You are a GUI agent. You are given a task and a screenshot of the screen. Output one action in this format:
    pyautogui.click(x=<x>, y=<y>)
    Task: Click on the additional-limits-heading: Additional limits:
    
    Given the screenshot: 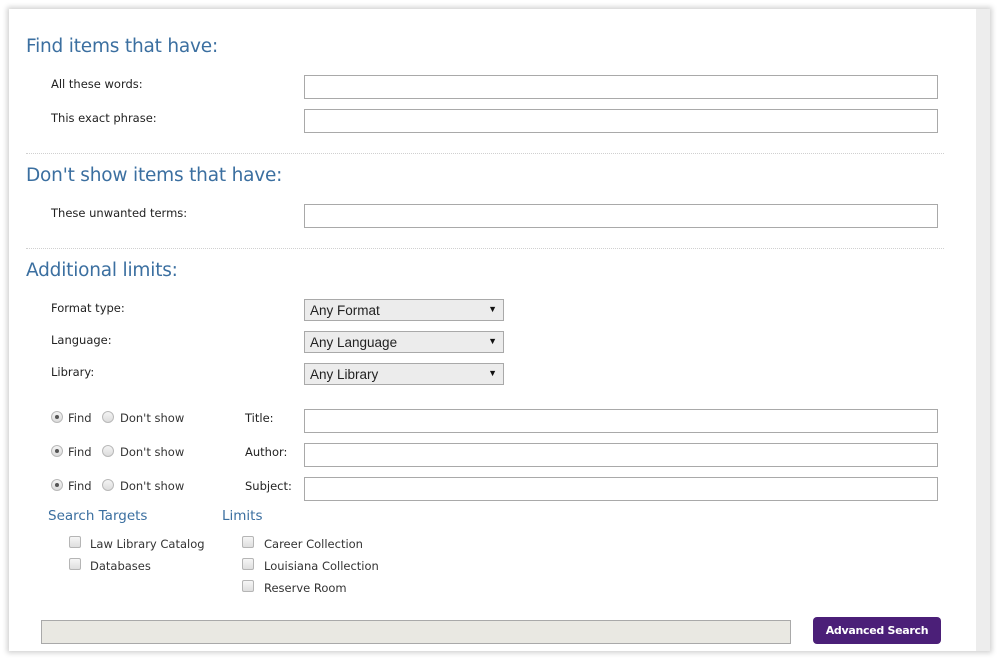 What is the action you would take?
    pyautogui.click(x=102, y=270)
    